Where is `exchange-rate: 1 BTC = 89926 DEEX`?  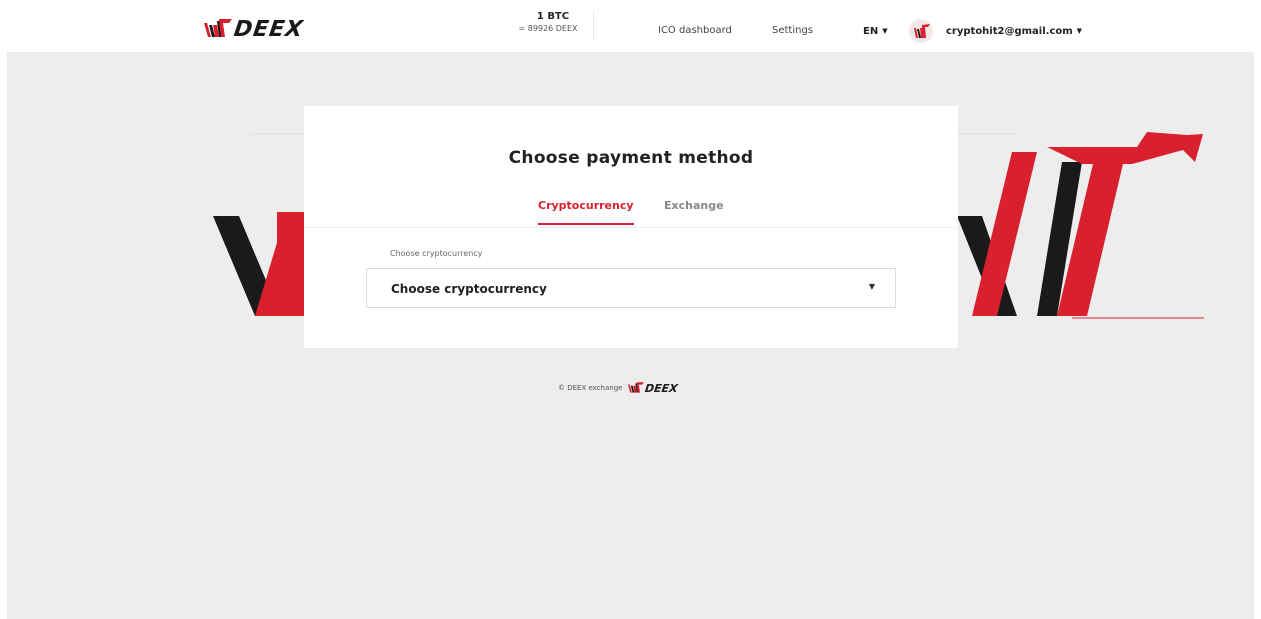 exchange-rate: 1 BTC = 89926 DEEX is located at coordinates (548, 25).